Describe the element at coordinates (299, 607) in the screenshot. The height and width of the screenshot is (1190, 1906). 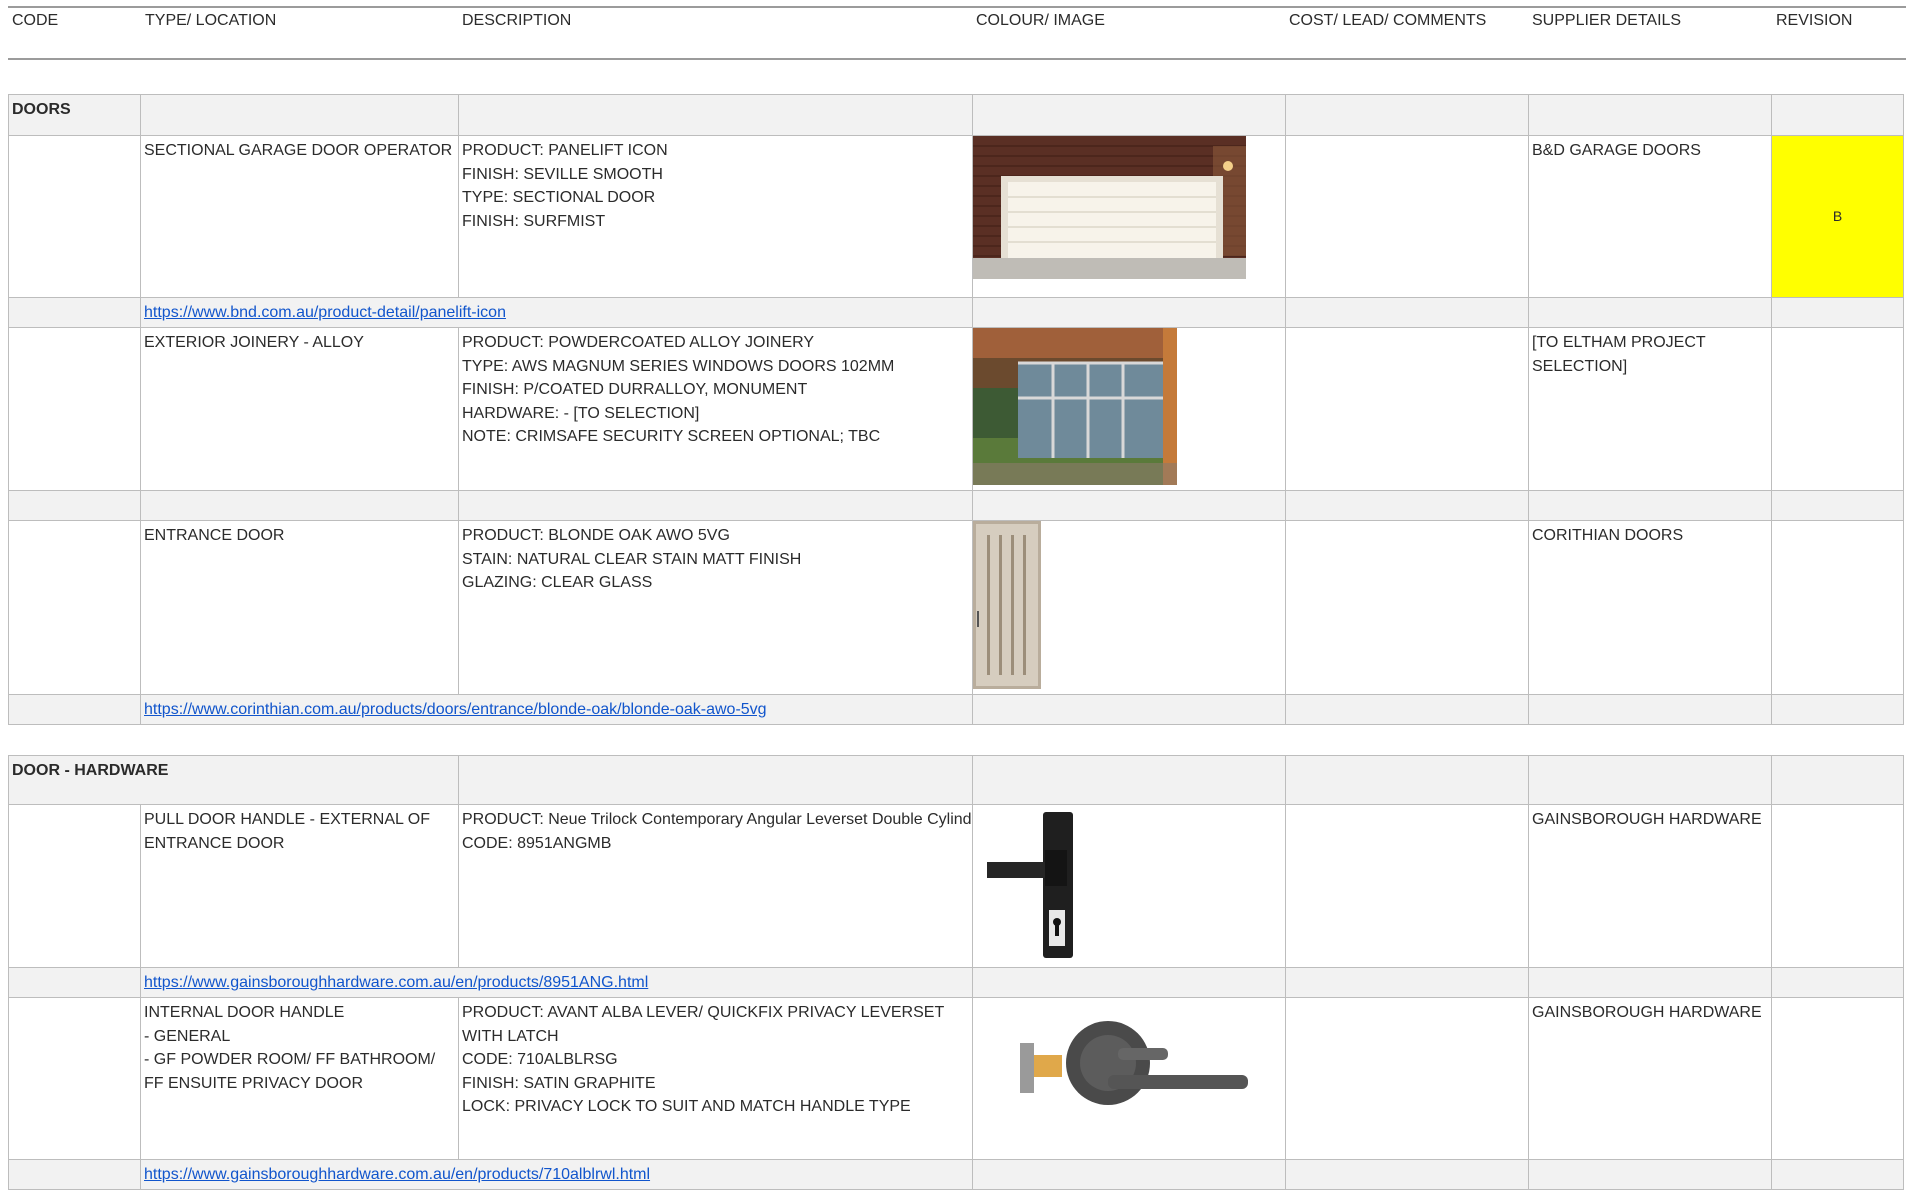
I see `type-entrance: ENTRANCE DOOR` at that location.